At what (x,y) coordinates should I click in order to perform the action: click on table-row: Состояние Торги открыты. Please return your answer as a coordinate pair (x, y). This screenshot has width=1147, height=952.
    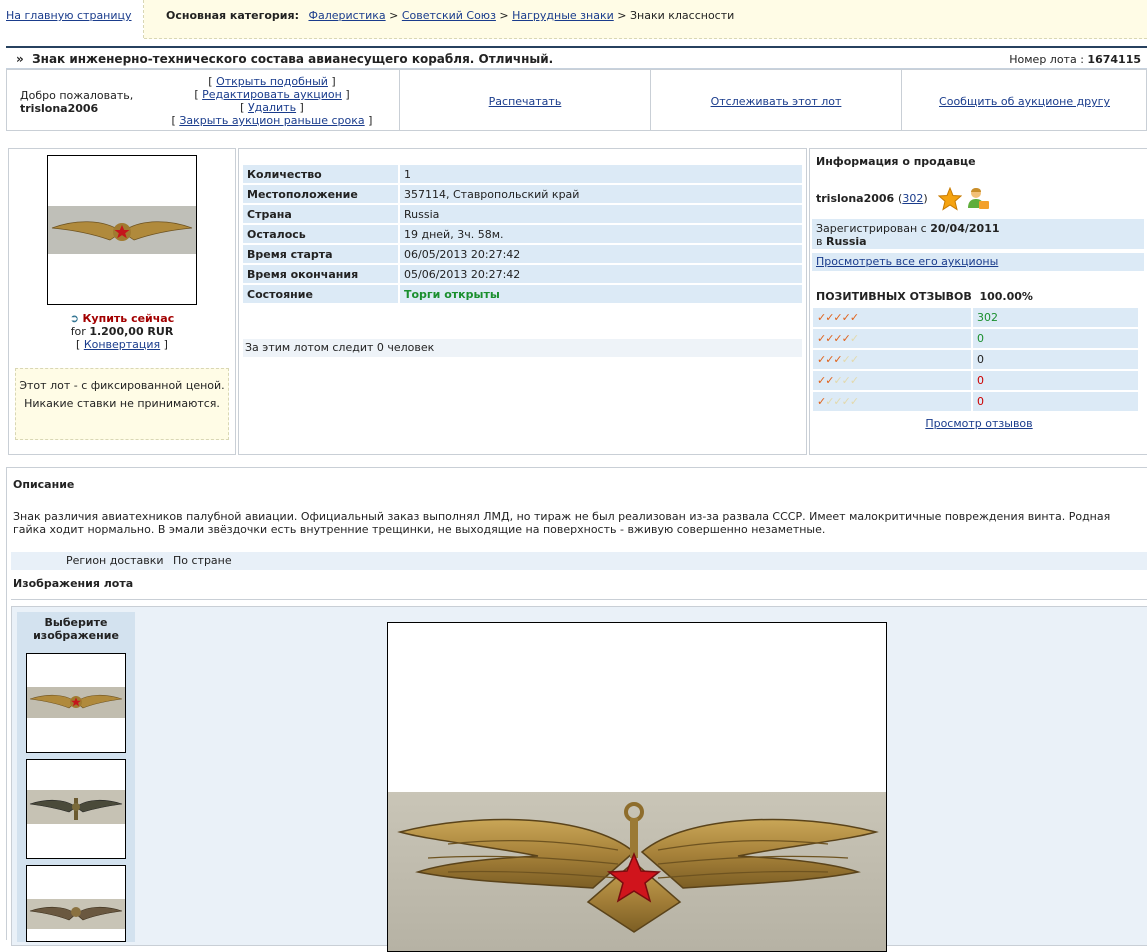
    Looking at the image, I should click on (522, 294).